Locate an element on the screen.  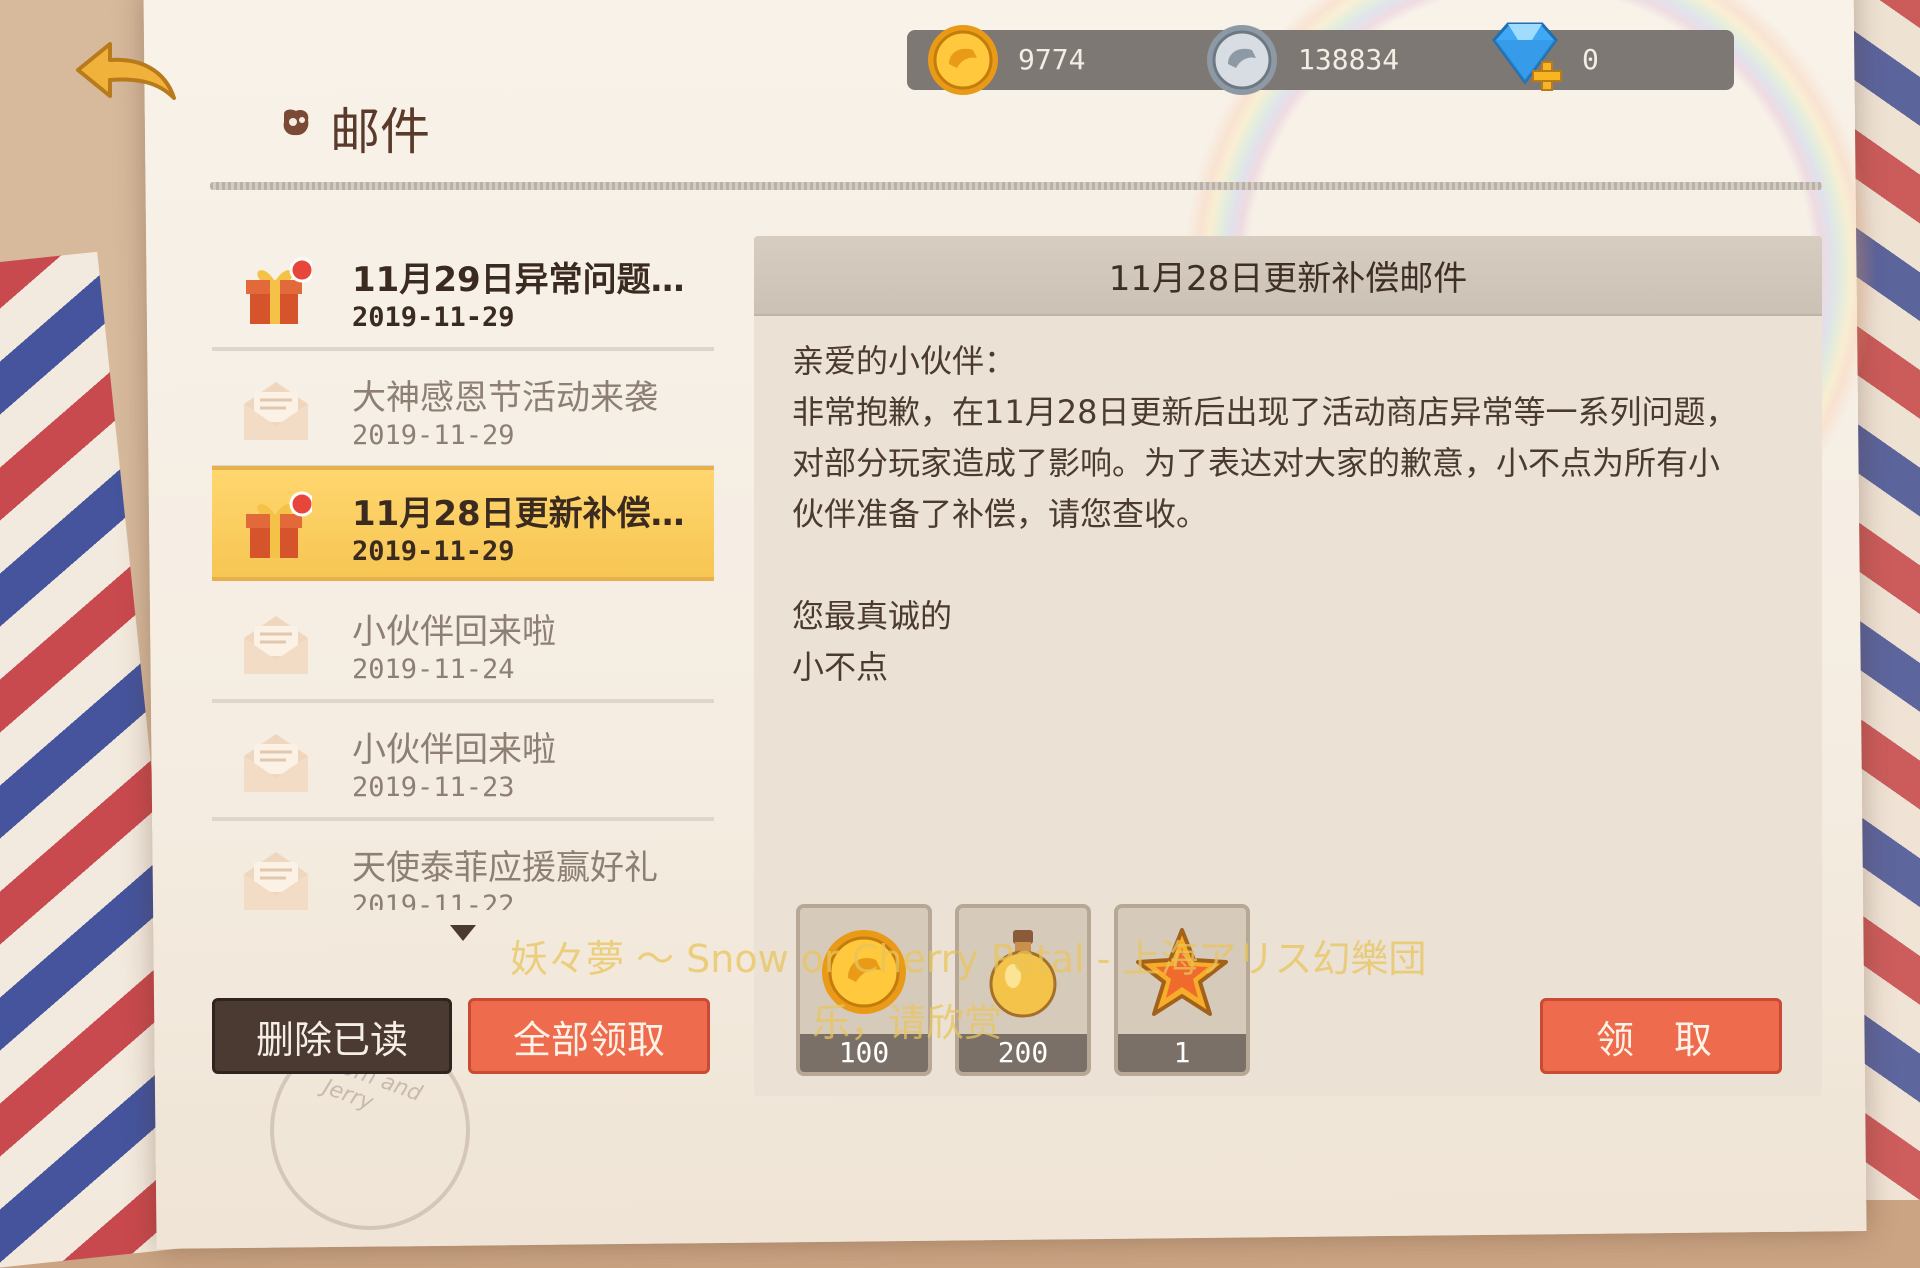
list-item: 大神感恩节活动来袭 2019-11-29 is located at coordinates (463, 411).